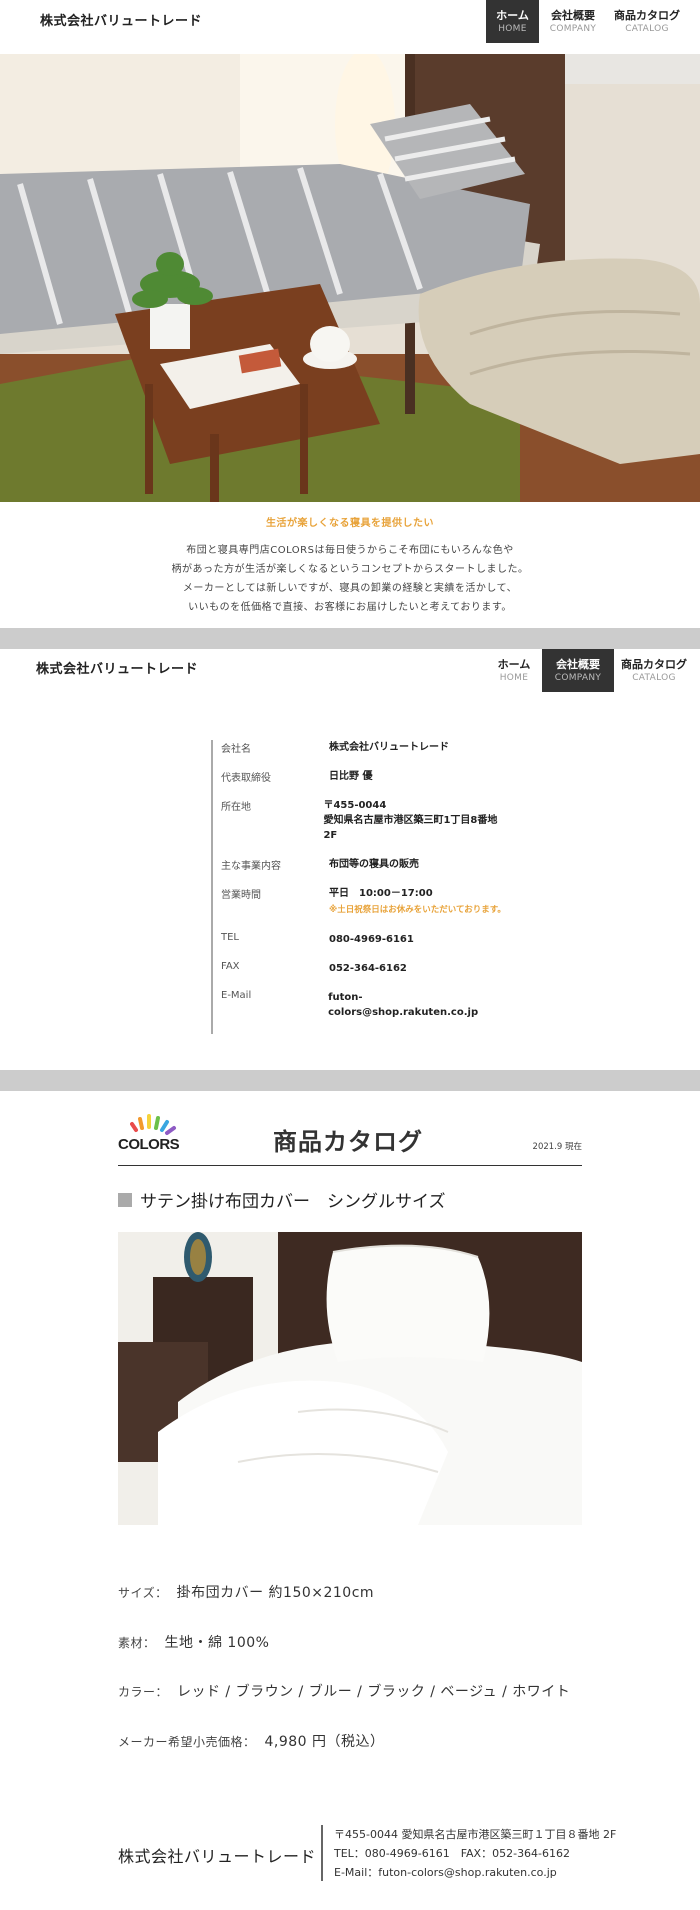 The image size is (700, 1910). Describe the element at coordinates (415, 828) in the screenshot. I see `address: 愛知県名古屋市港区築三町1丁目8番地 2F` at that location.